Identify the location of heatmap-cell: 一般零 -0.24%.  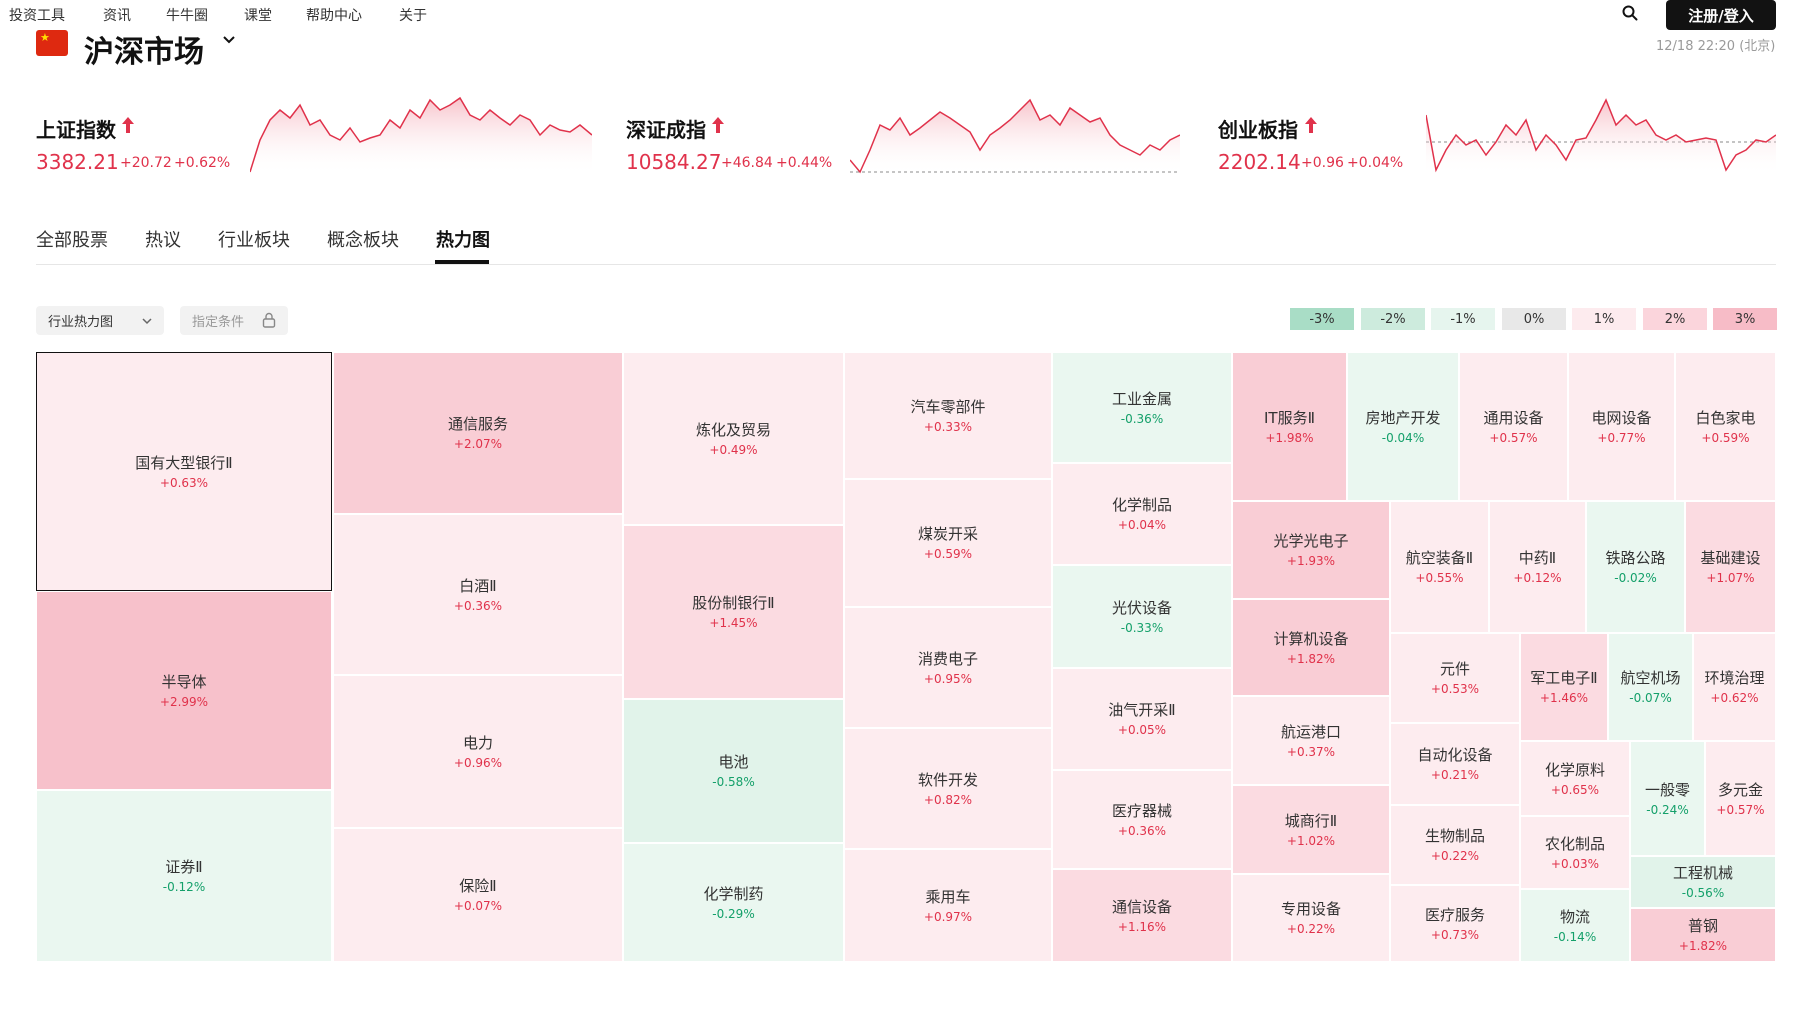
(1667, 798).